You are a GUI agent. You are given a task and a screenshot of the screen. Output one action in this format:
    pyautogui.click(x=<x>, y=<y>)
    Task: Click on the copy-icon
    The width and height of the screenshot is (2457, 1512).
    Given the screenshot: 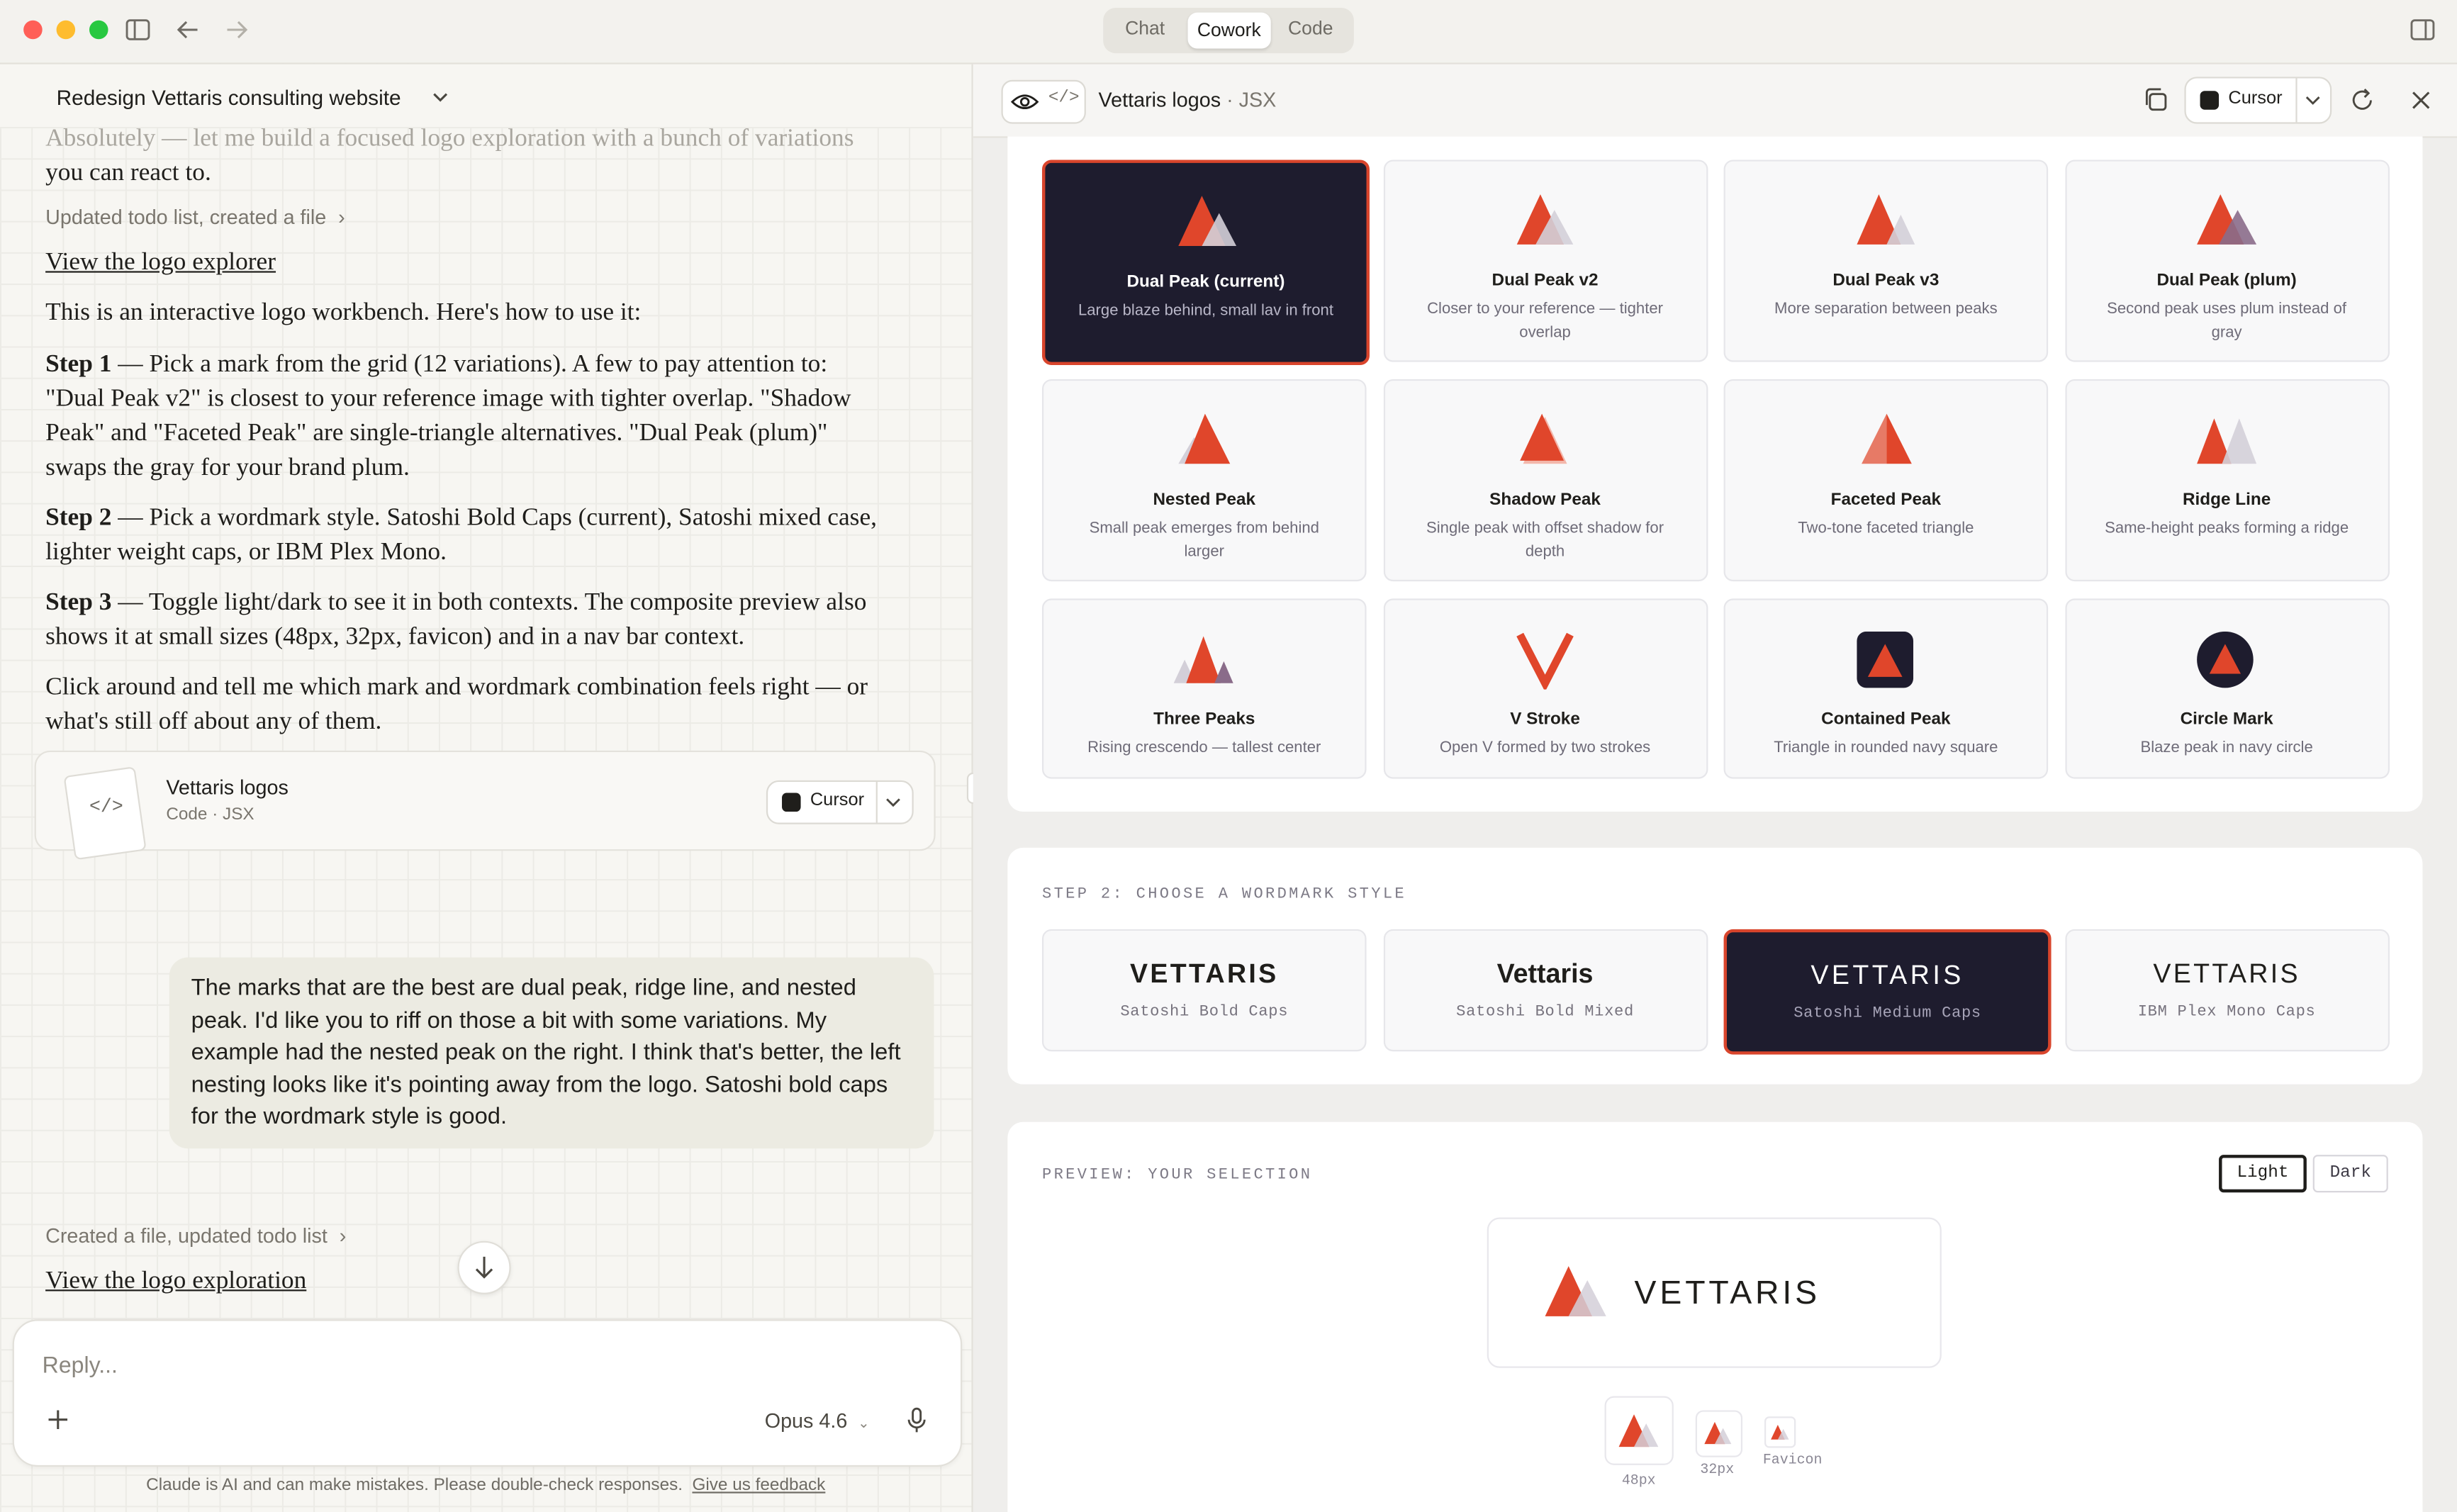 What is the action you would take?
    pyautogui.click(x=2155, y=100)
    